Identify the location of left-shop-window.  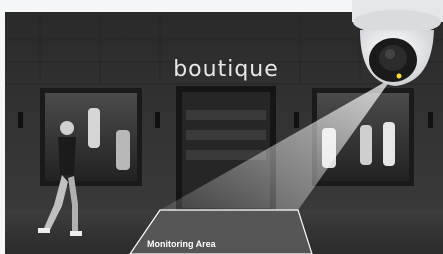
(91, 137).